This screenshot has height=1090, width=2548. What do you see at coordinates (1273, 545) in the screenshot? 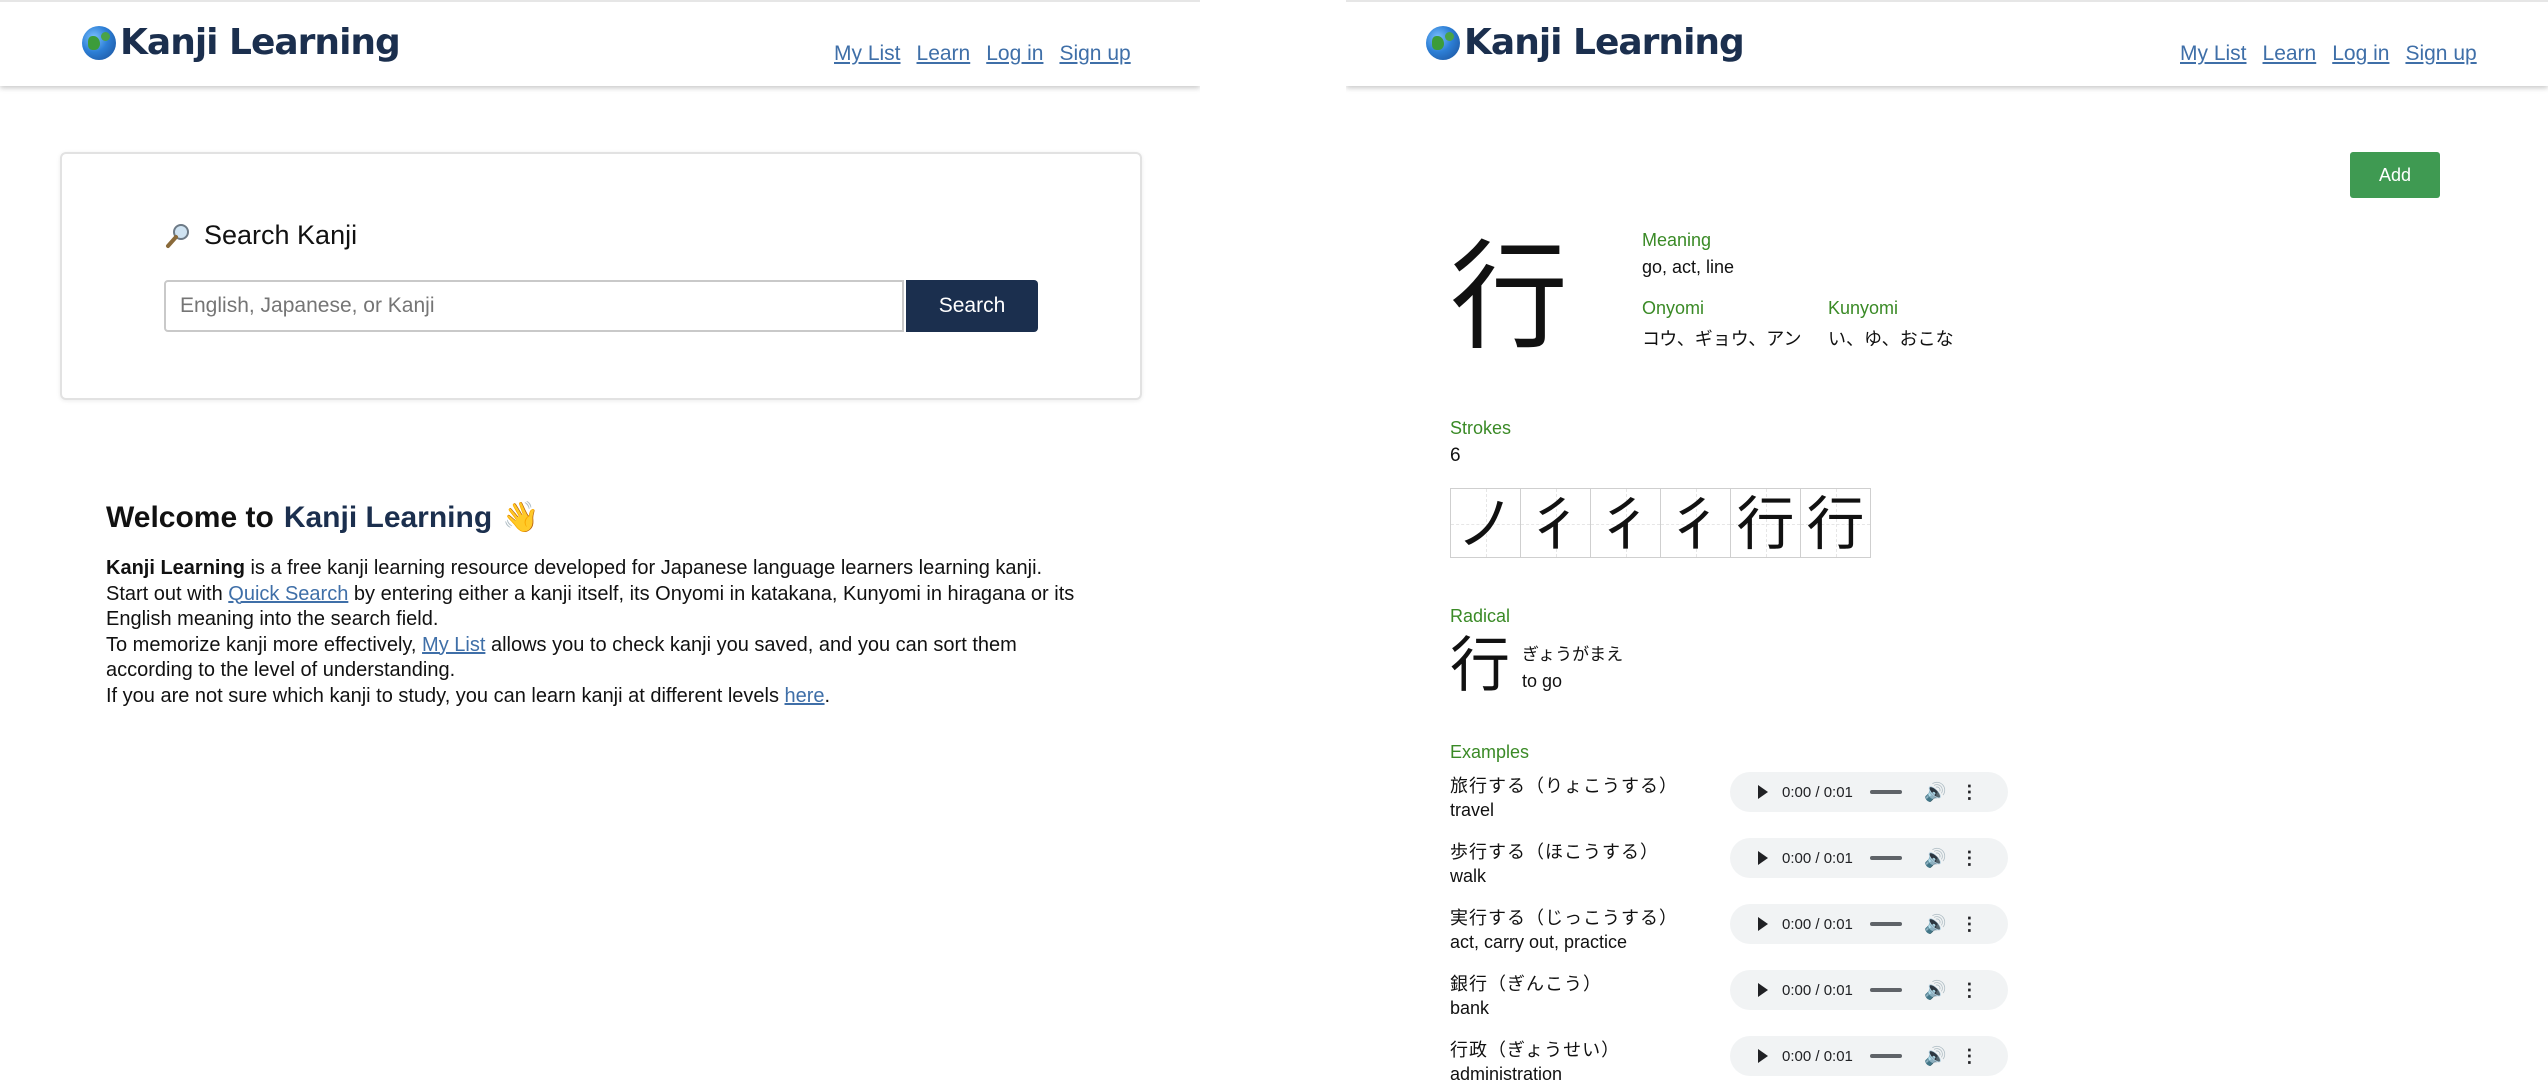
I see `panel-gap` at bounding box center [1273, 545].